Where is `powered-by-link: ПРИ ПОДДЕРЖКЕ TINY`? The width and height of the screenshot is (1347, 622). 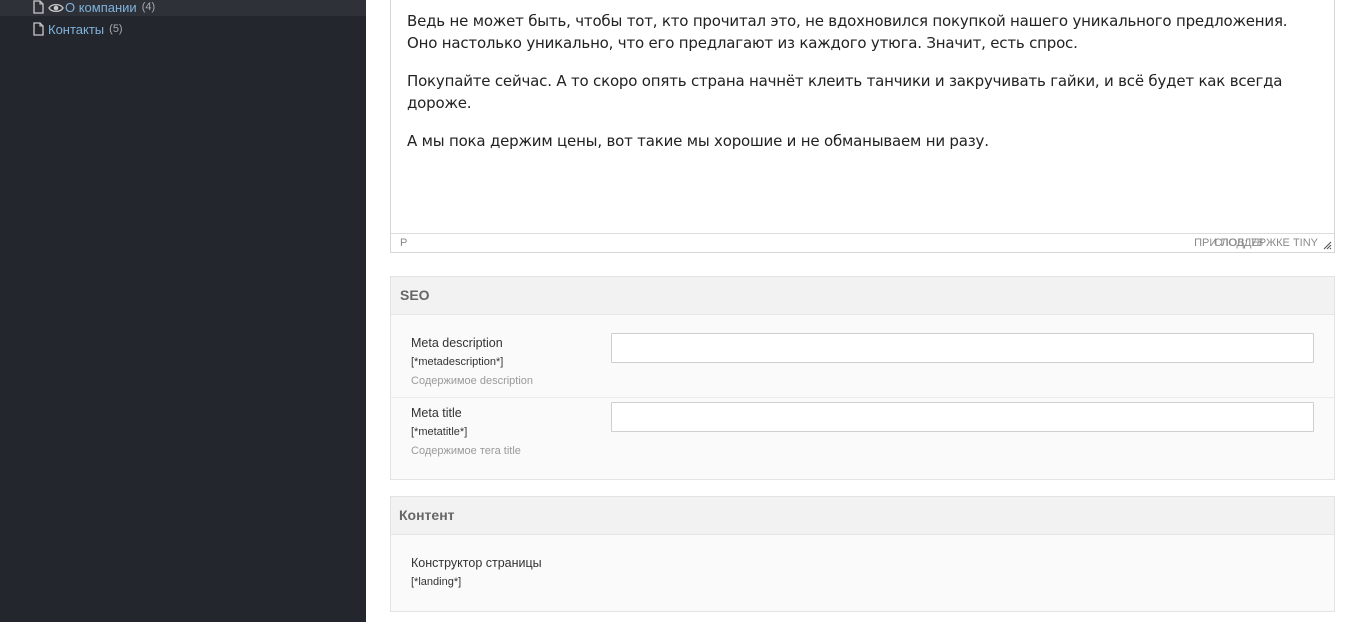 powered-by-link: ПРИ ПОДДЕРЖКЕ TINY is located at coordinates (1256, 243).